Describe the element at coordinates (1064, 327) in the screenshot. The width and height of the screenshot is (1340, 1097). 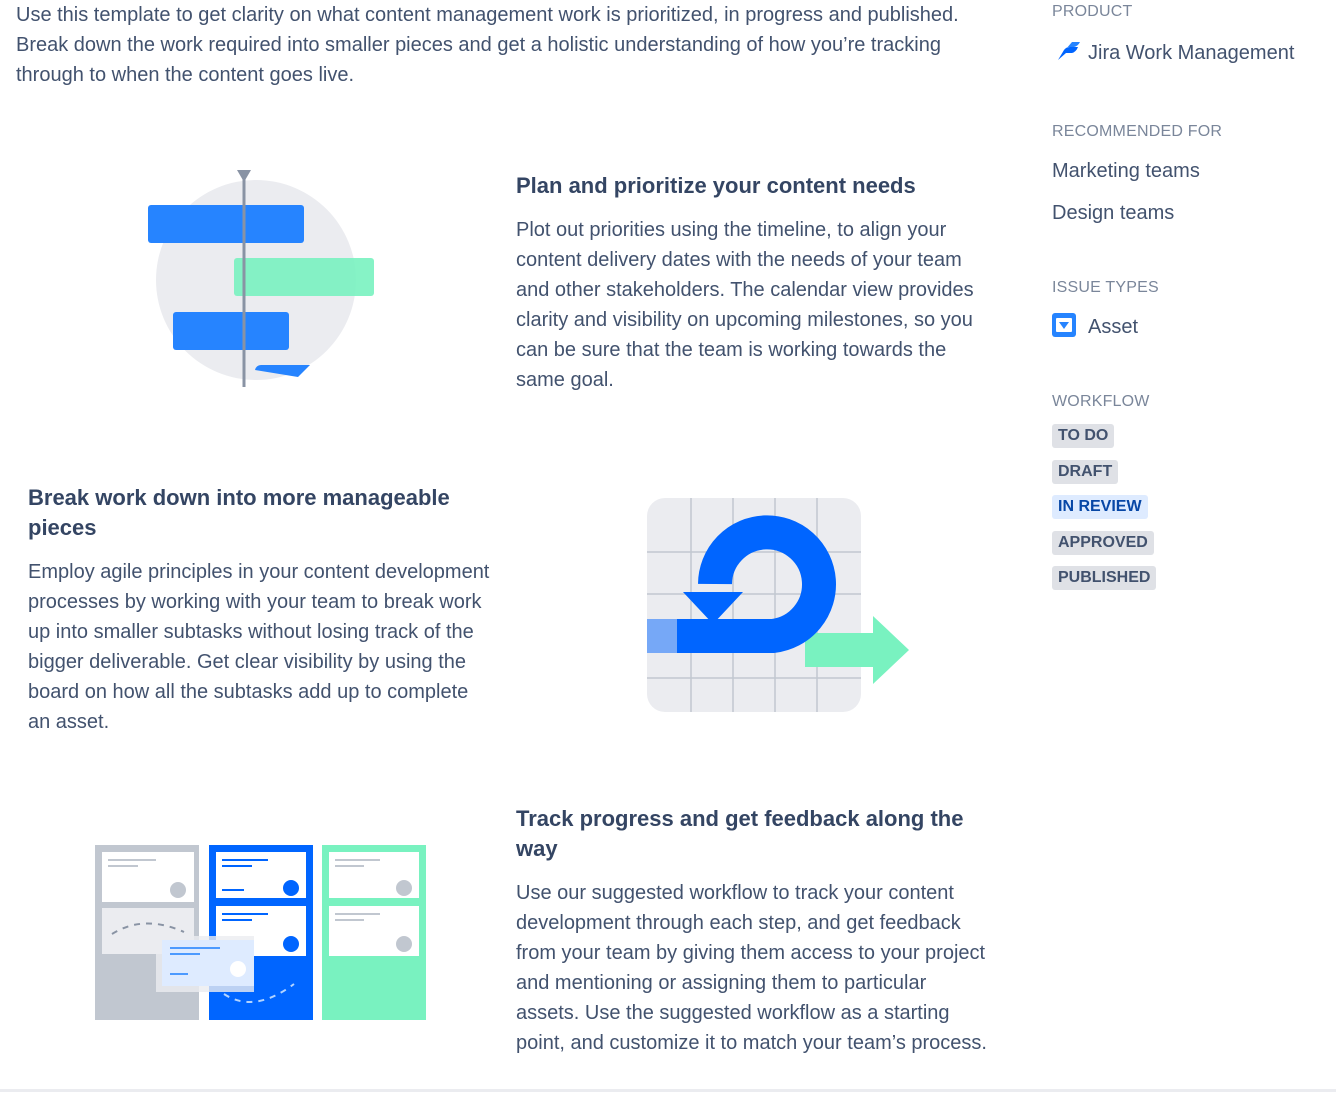
I see `asset-issue-icon` at that location.